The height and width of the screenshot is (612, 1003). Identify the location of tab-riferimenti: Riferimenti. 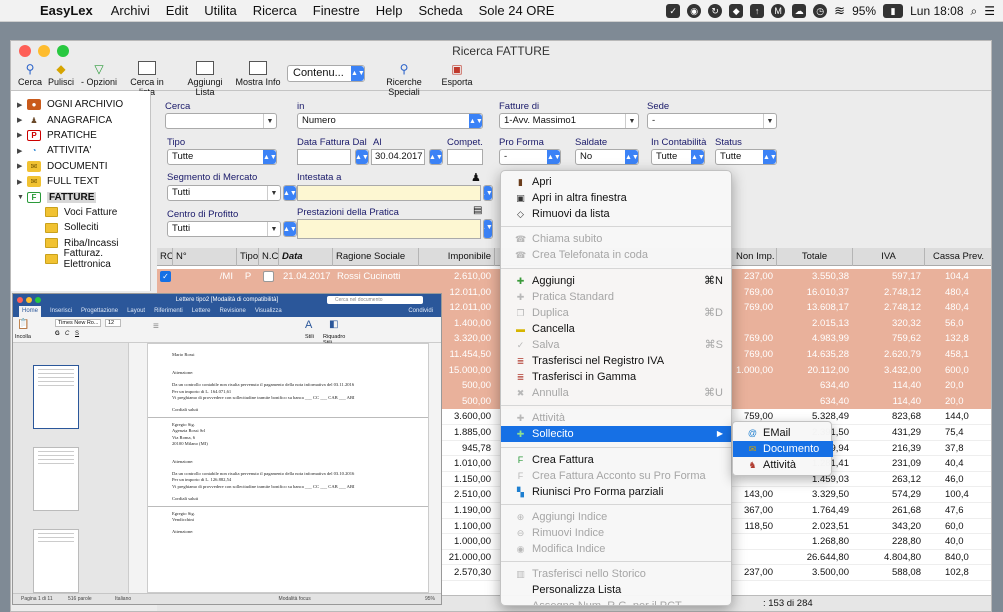
(168, 311).